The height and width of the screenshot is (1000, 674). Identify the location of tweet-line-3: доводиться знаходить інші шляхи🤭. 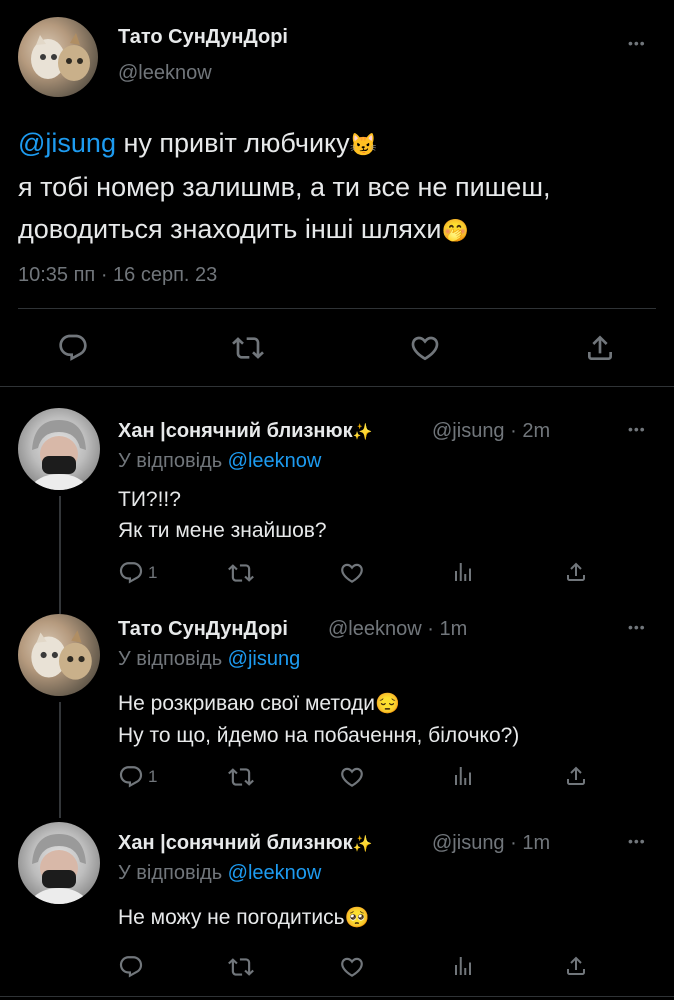
(243, 229).